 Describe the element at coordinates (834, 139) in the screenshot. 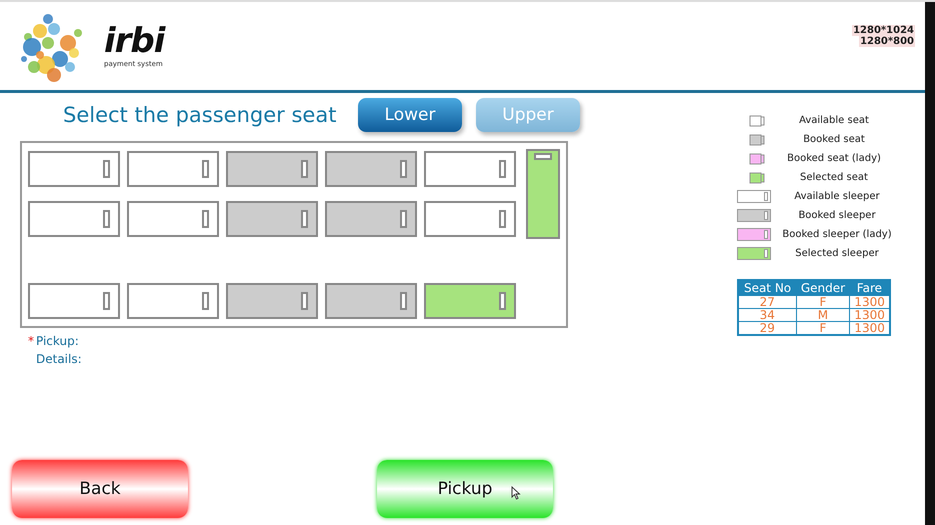

I see `legend-label: Booked seat` at that location.